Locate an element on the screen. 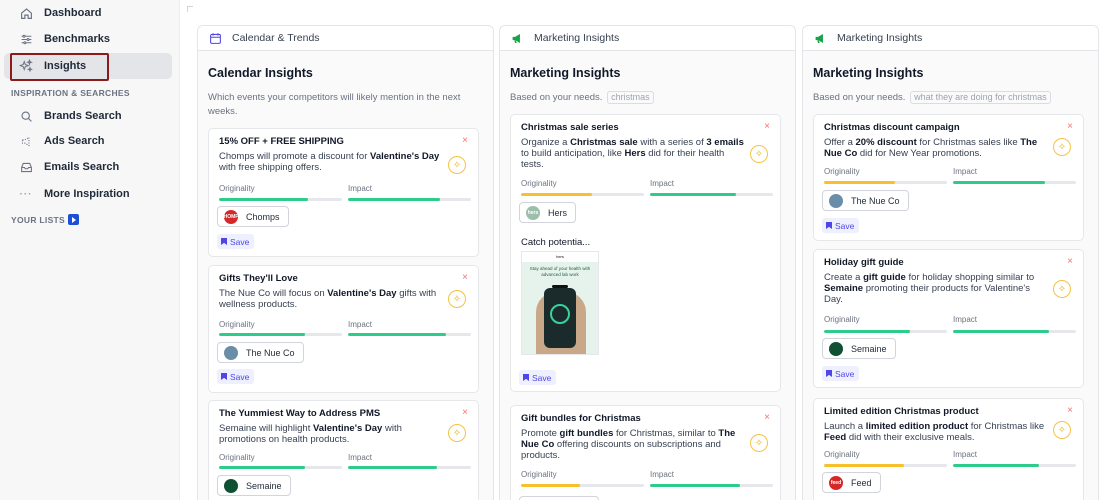 The width and height of the screenshot is (1103, 500). sidebar-item-label: Benchmarks is located at coordinates (77, 39).